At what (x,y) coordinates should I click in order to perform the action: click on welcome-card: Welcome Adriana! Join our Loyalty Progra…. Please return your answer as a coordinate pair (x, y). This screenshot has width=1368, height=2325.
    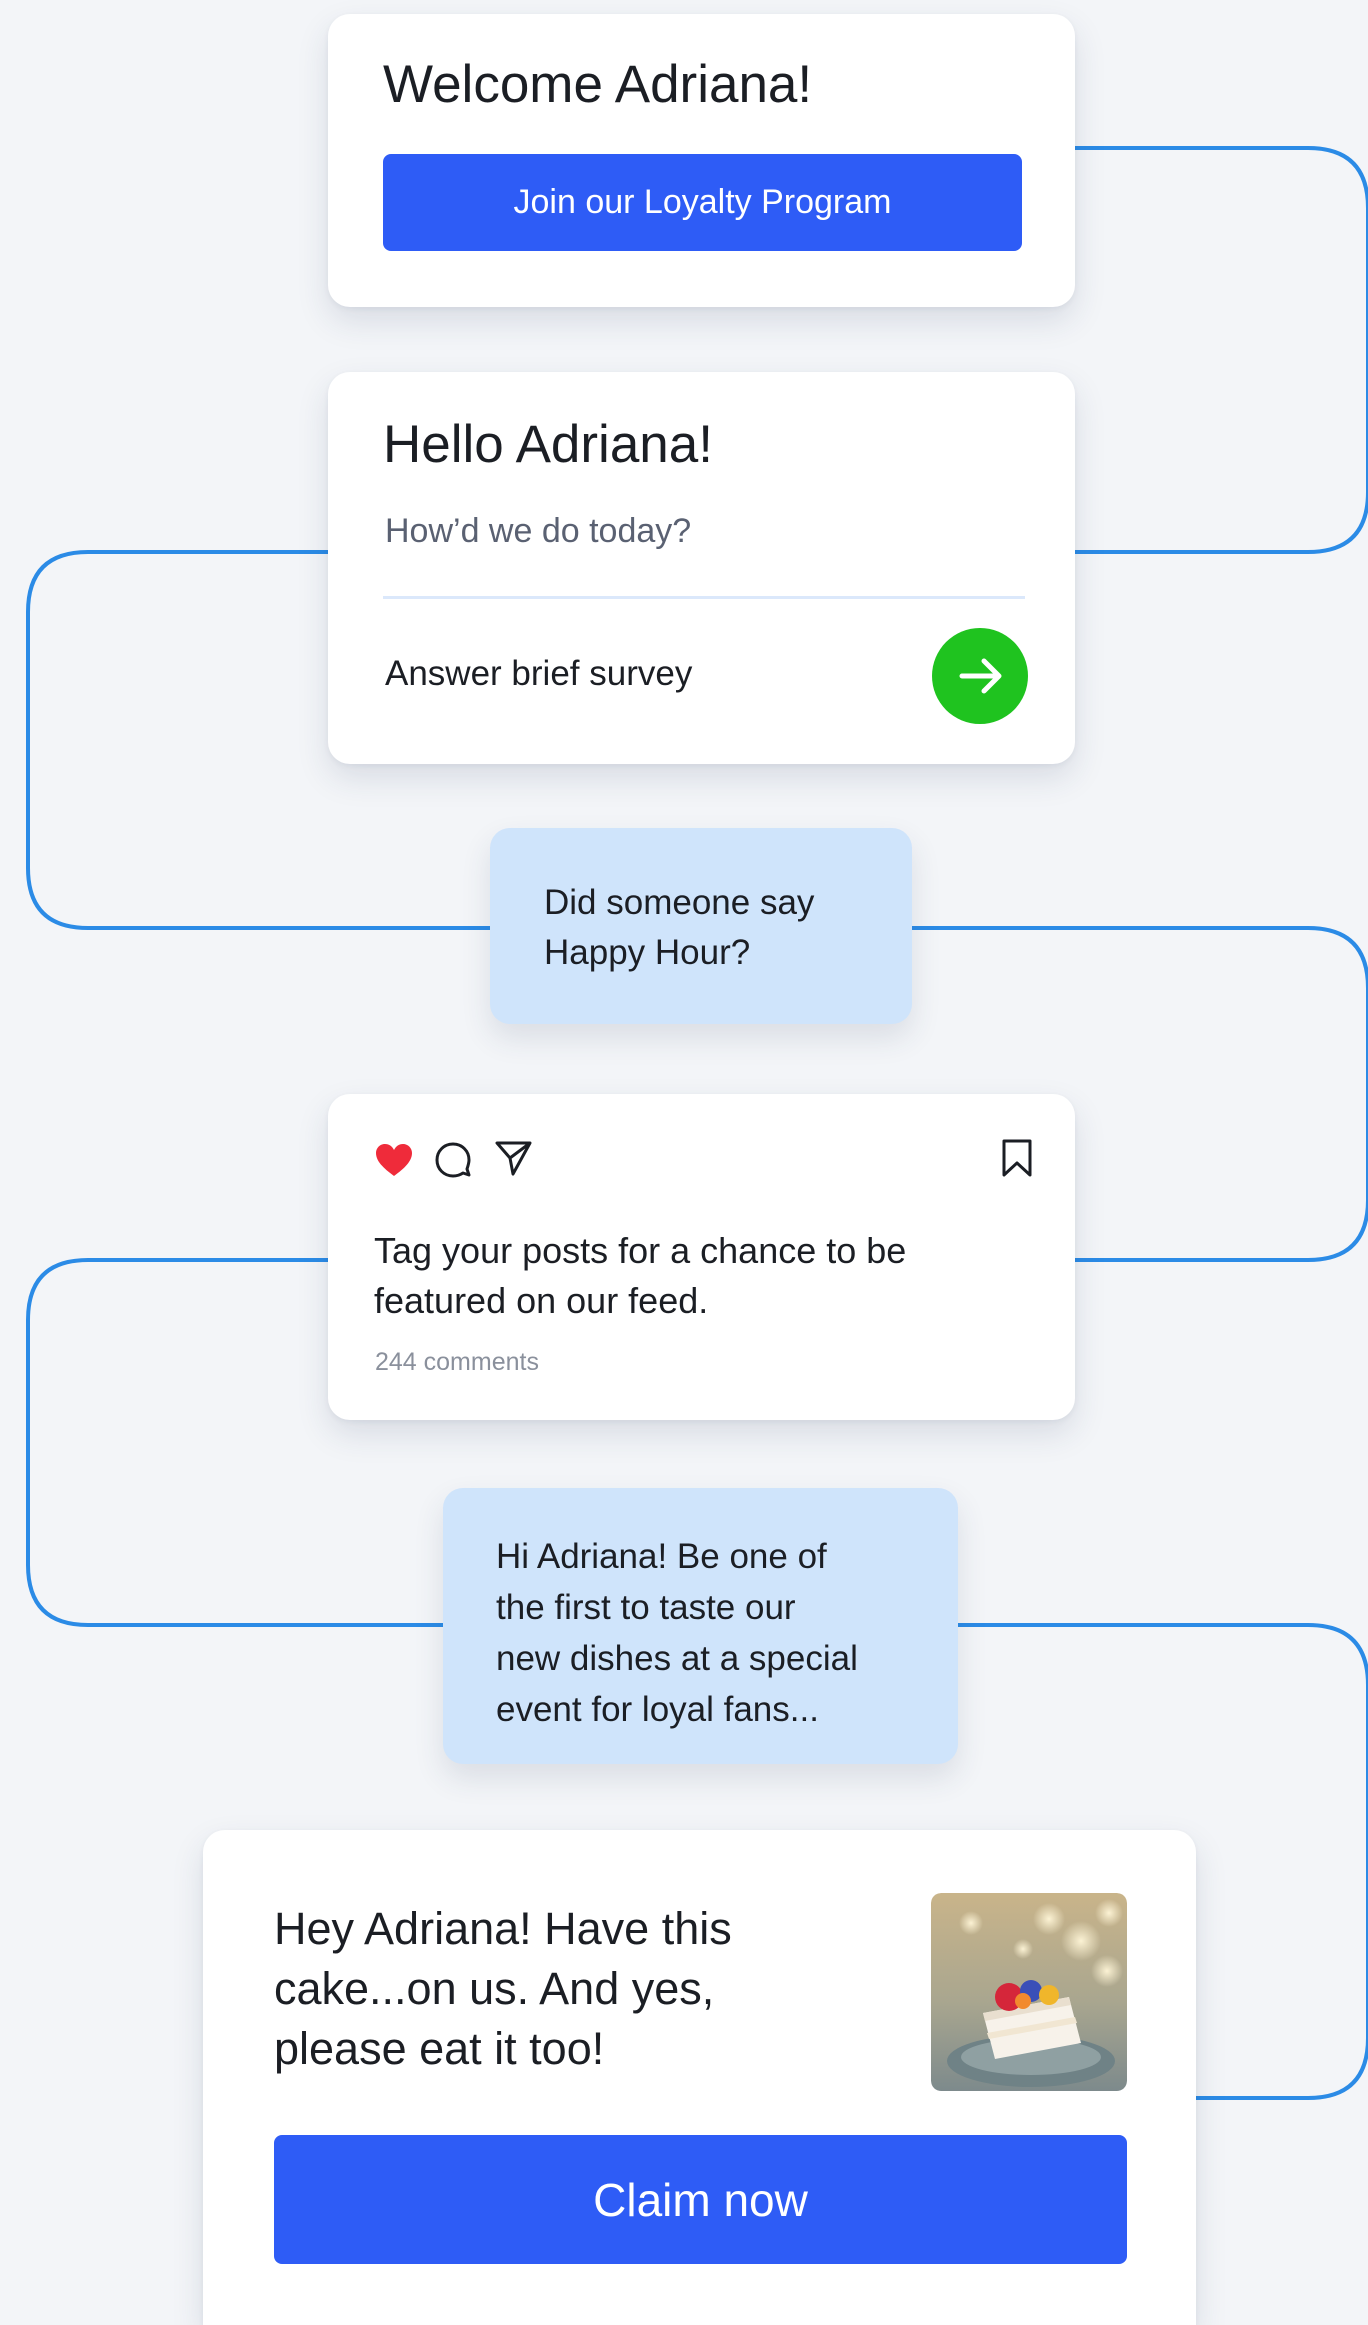
    Looking at the image, I should click on (701, 160).